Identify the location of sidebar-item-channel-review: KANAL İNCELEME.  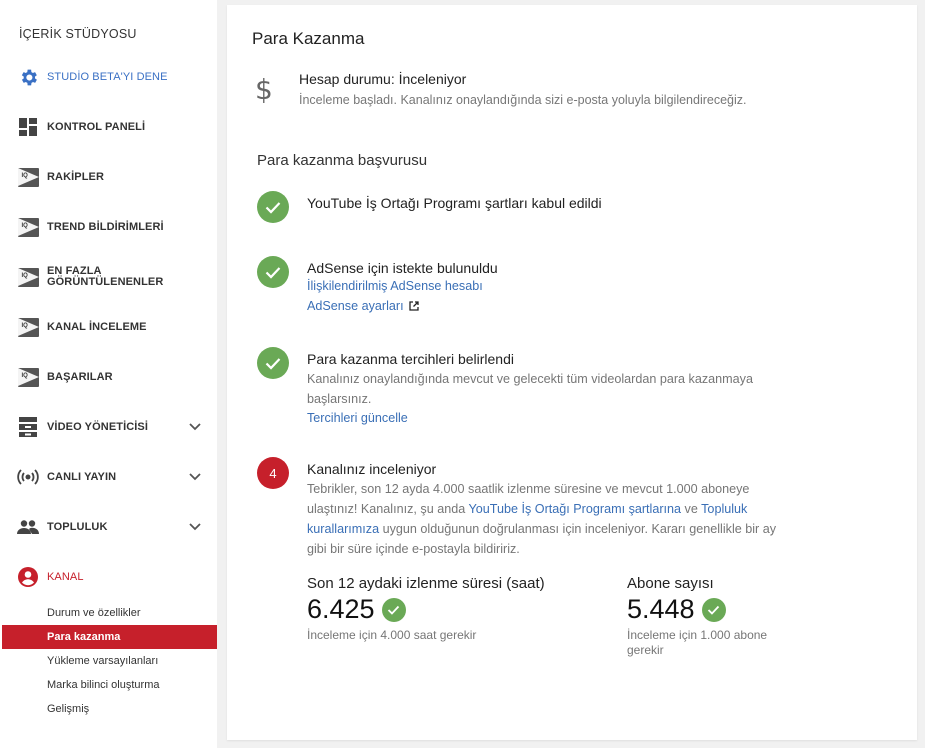
(108, 327).